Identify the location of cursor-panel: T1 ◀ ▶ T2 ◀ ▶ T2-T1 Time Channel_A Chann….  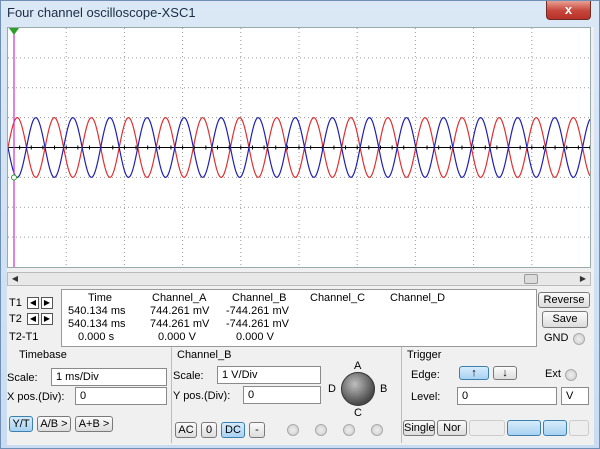
(272, 318).